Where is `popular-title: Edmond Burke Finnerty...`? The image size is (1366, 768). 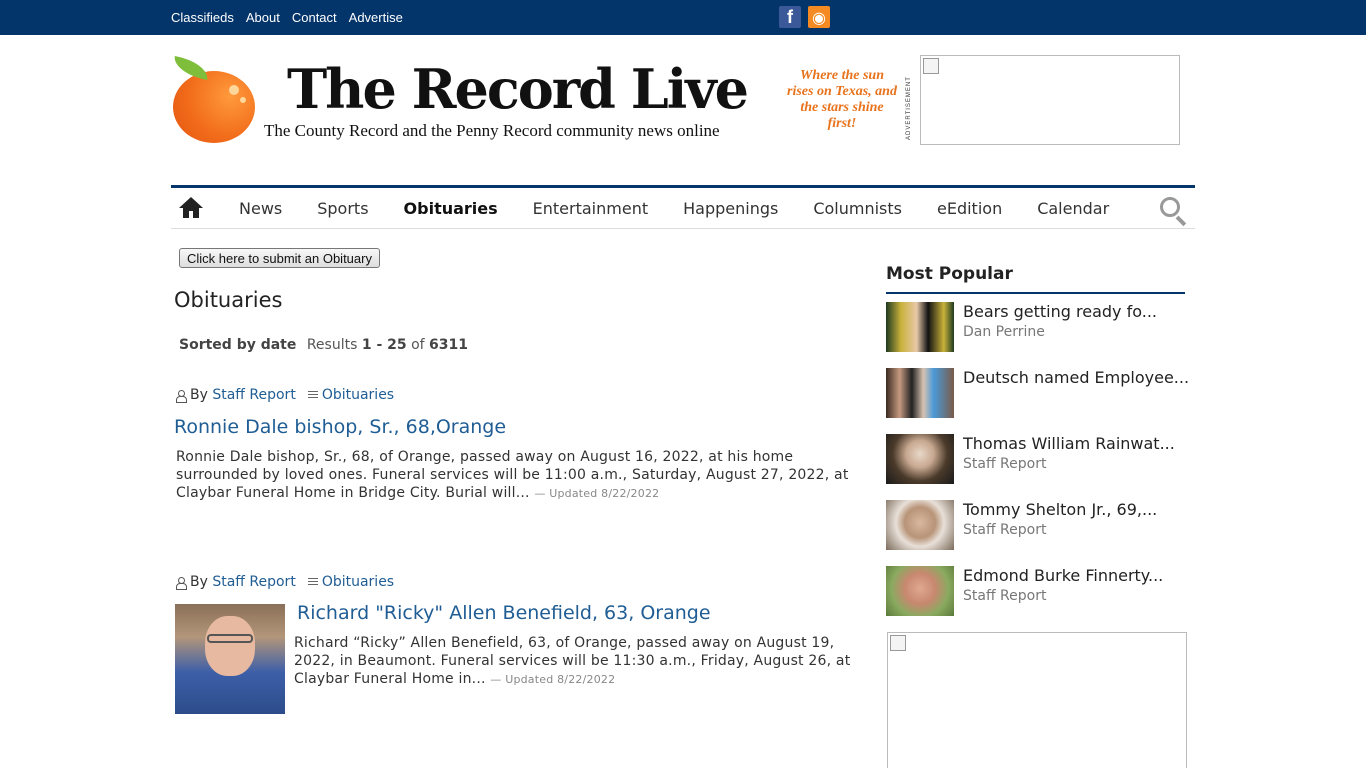
popular-title: Edmond Burke Finnerty... is located at coordinates (1063, 575).